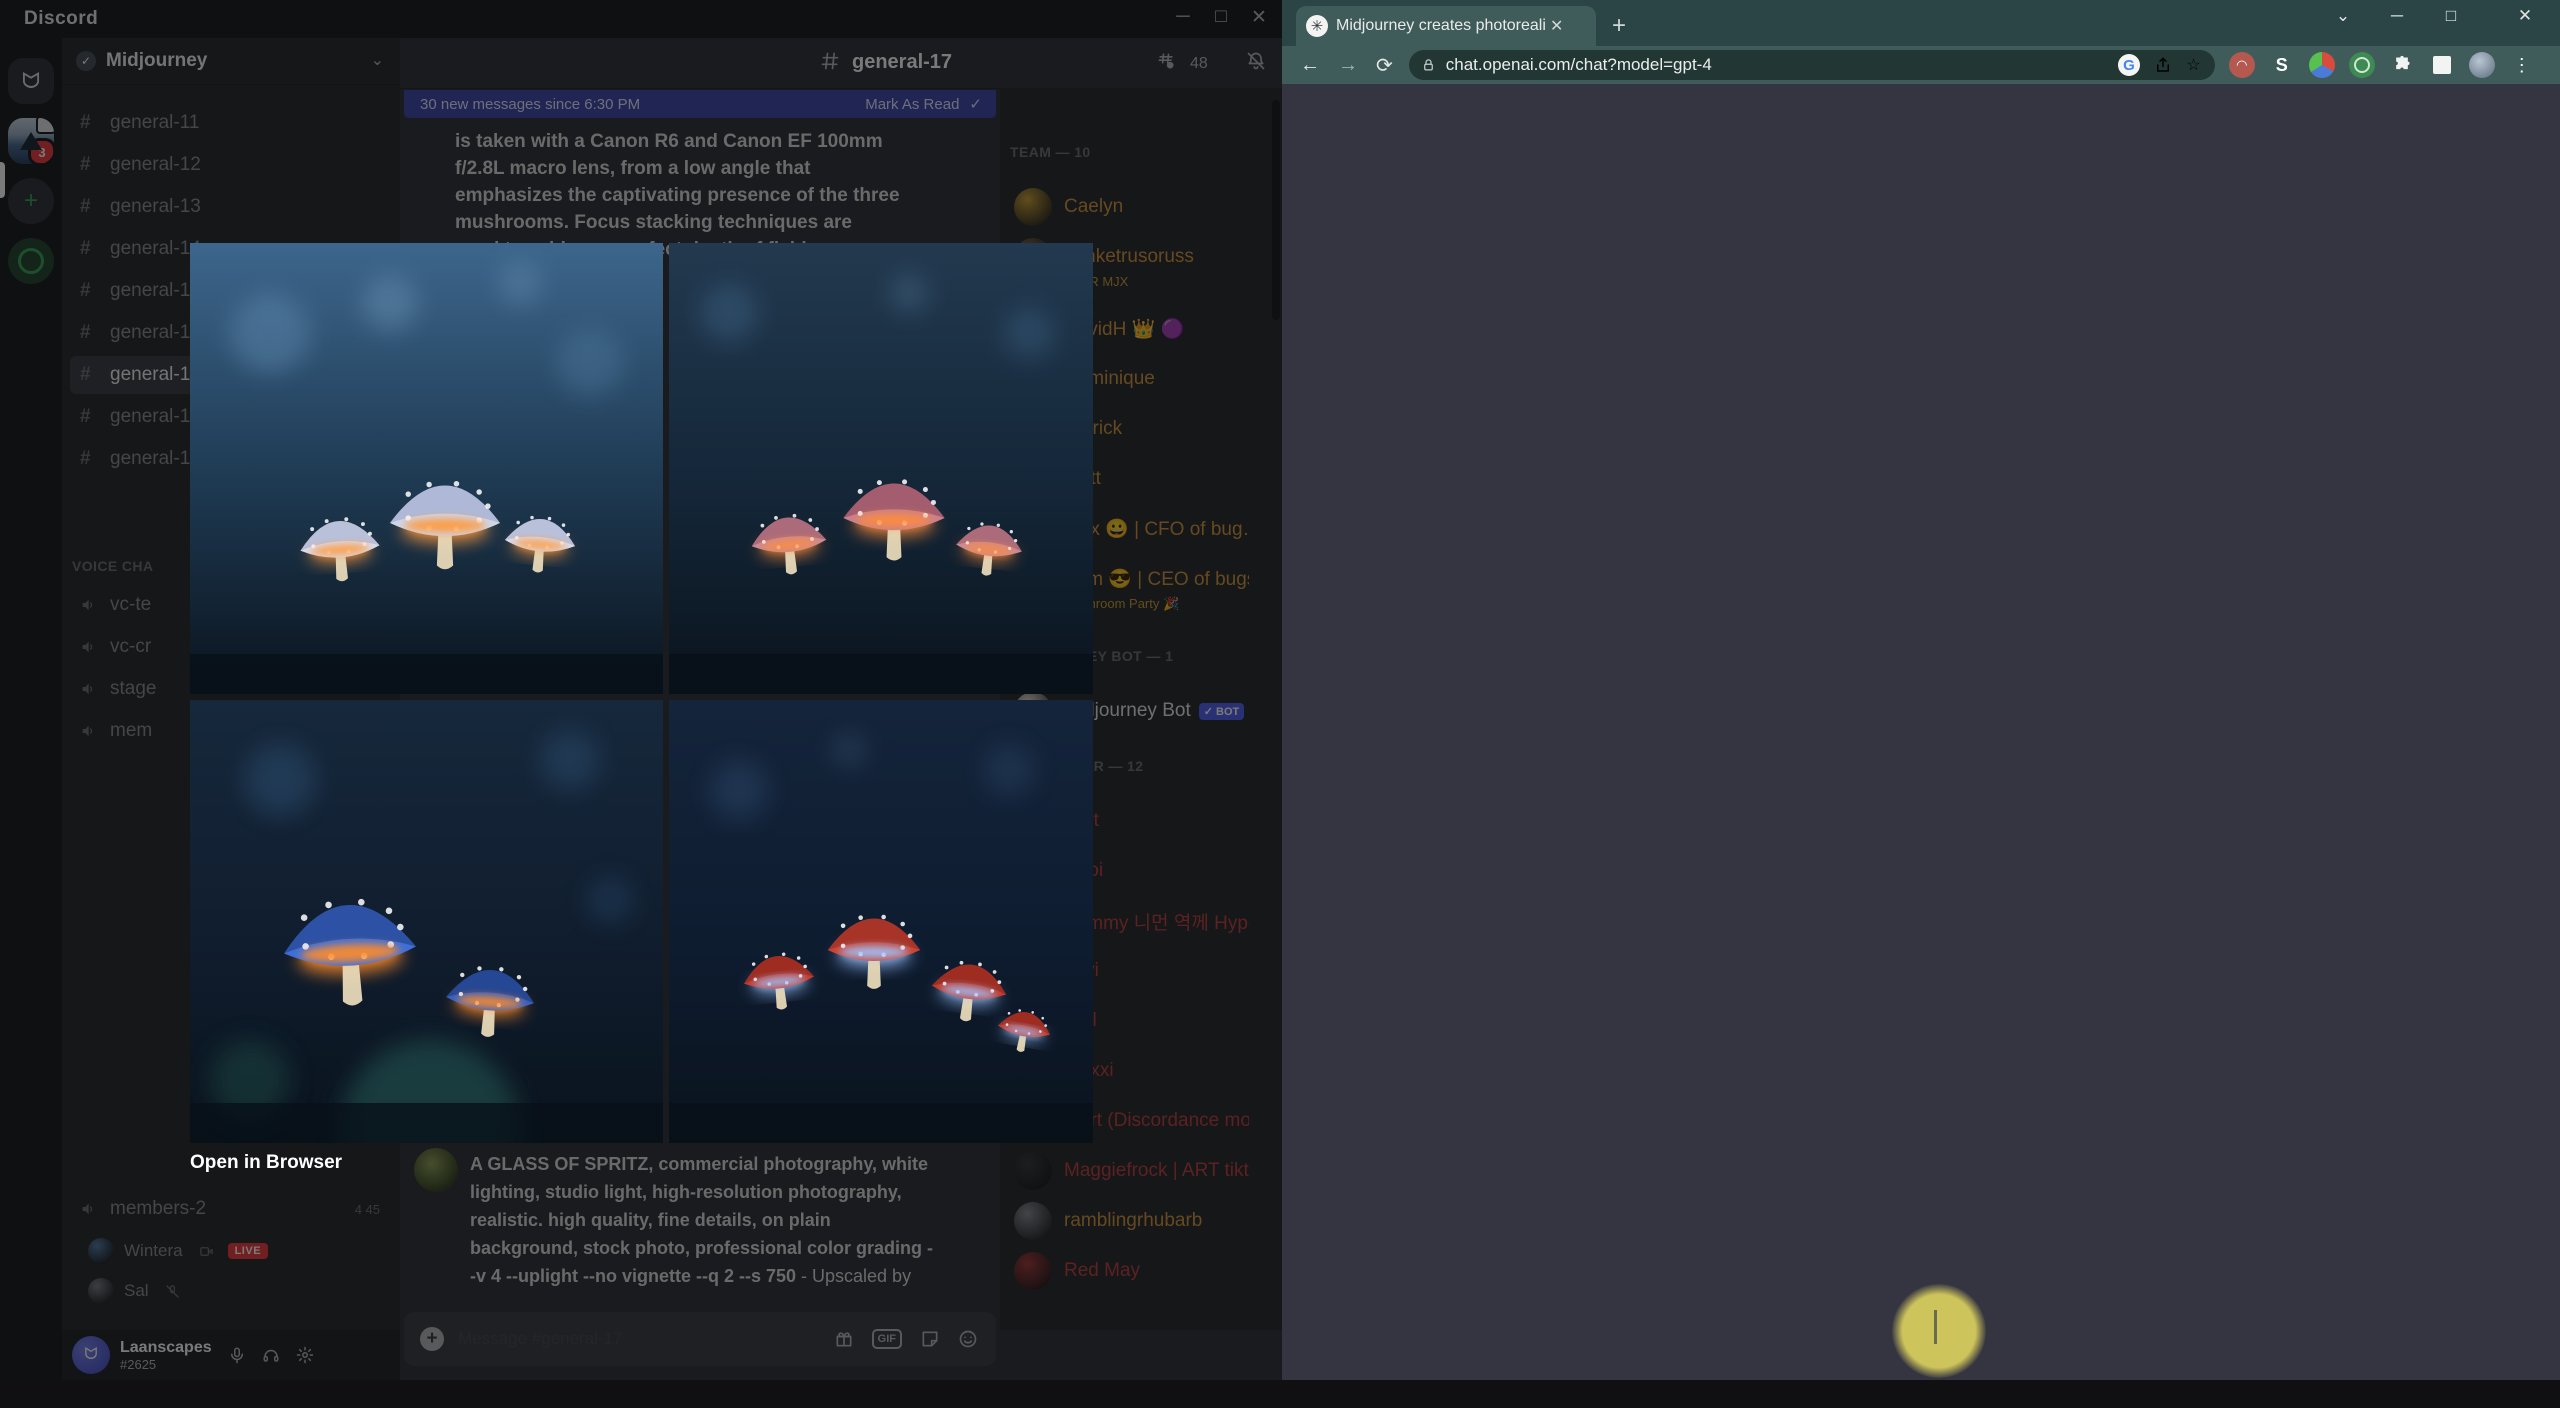 The width and height of the screenshot is (2560, 1408). Describe the element at coordinates (2163, 65) in the screenshot. I see `share-icon` at that location.